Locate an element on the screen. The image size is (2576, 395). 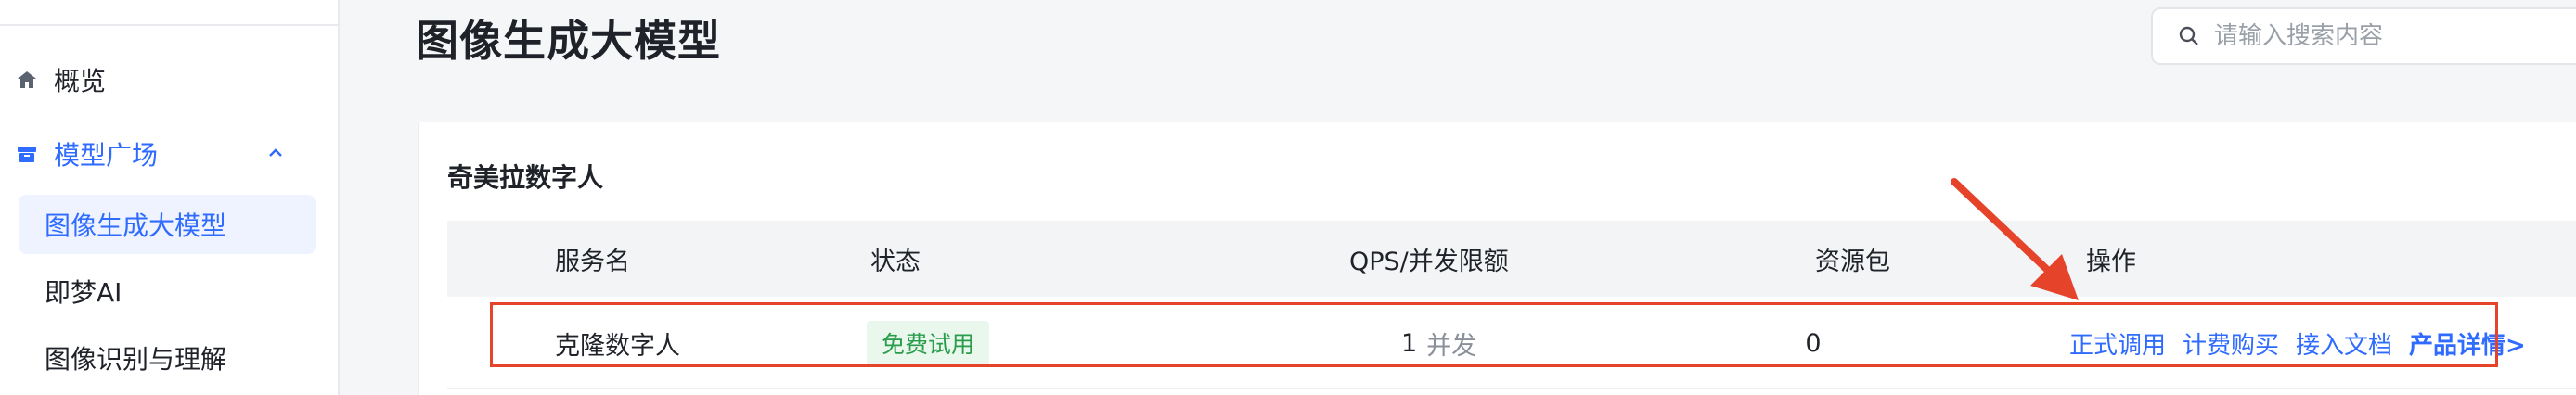
qps-value: 1 is located at coordinates (1409, 343).